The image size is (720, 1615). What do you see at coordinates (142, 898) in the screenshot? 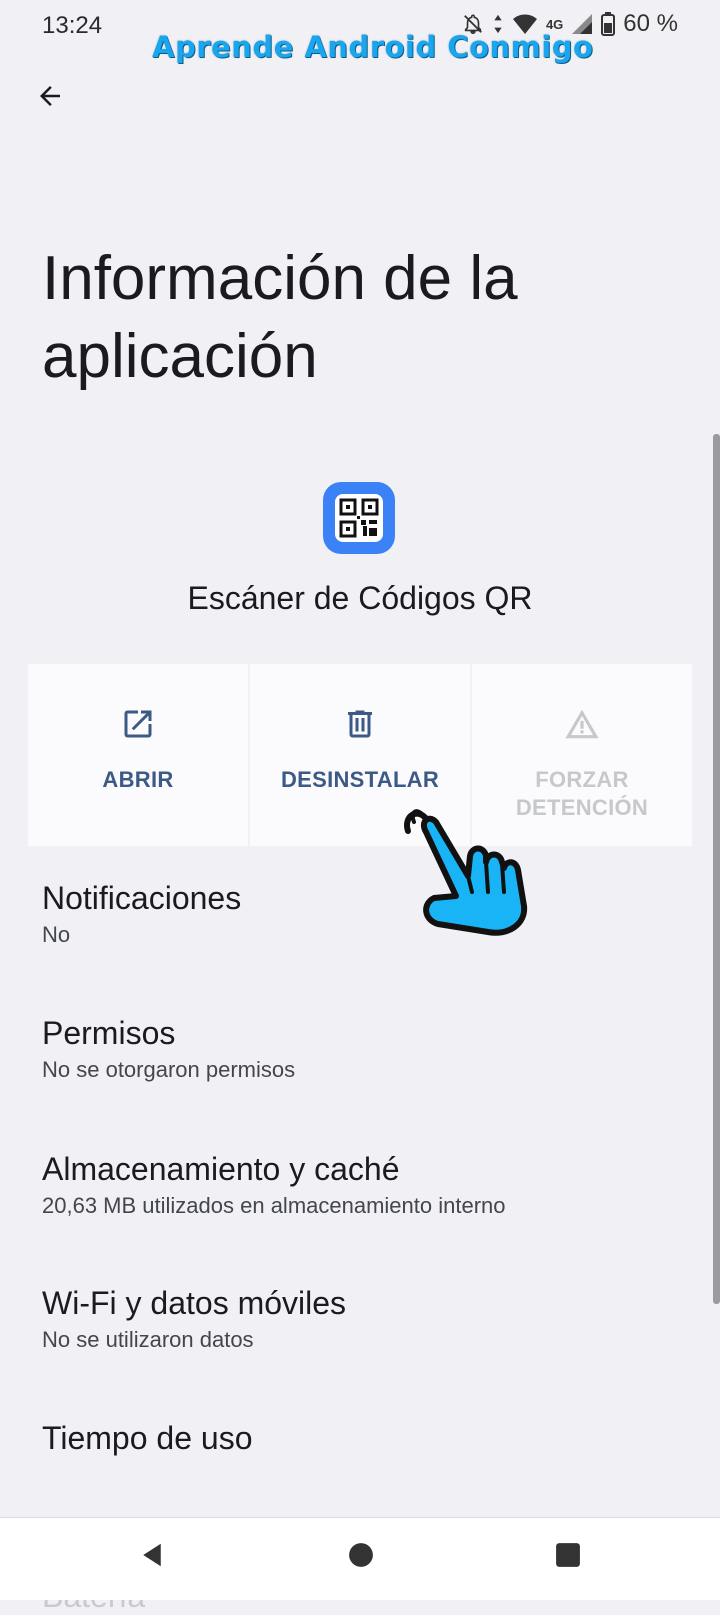
I see `setting-title: Notificaciones` at bounding box center [142, 898].